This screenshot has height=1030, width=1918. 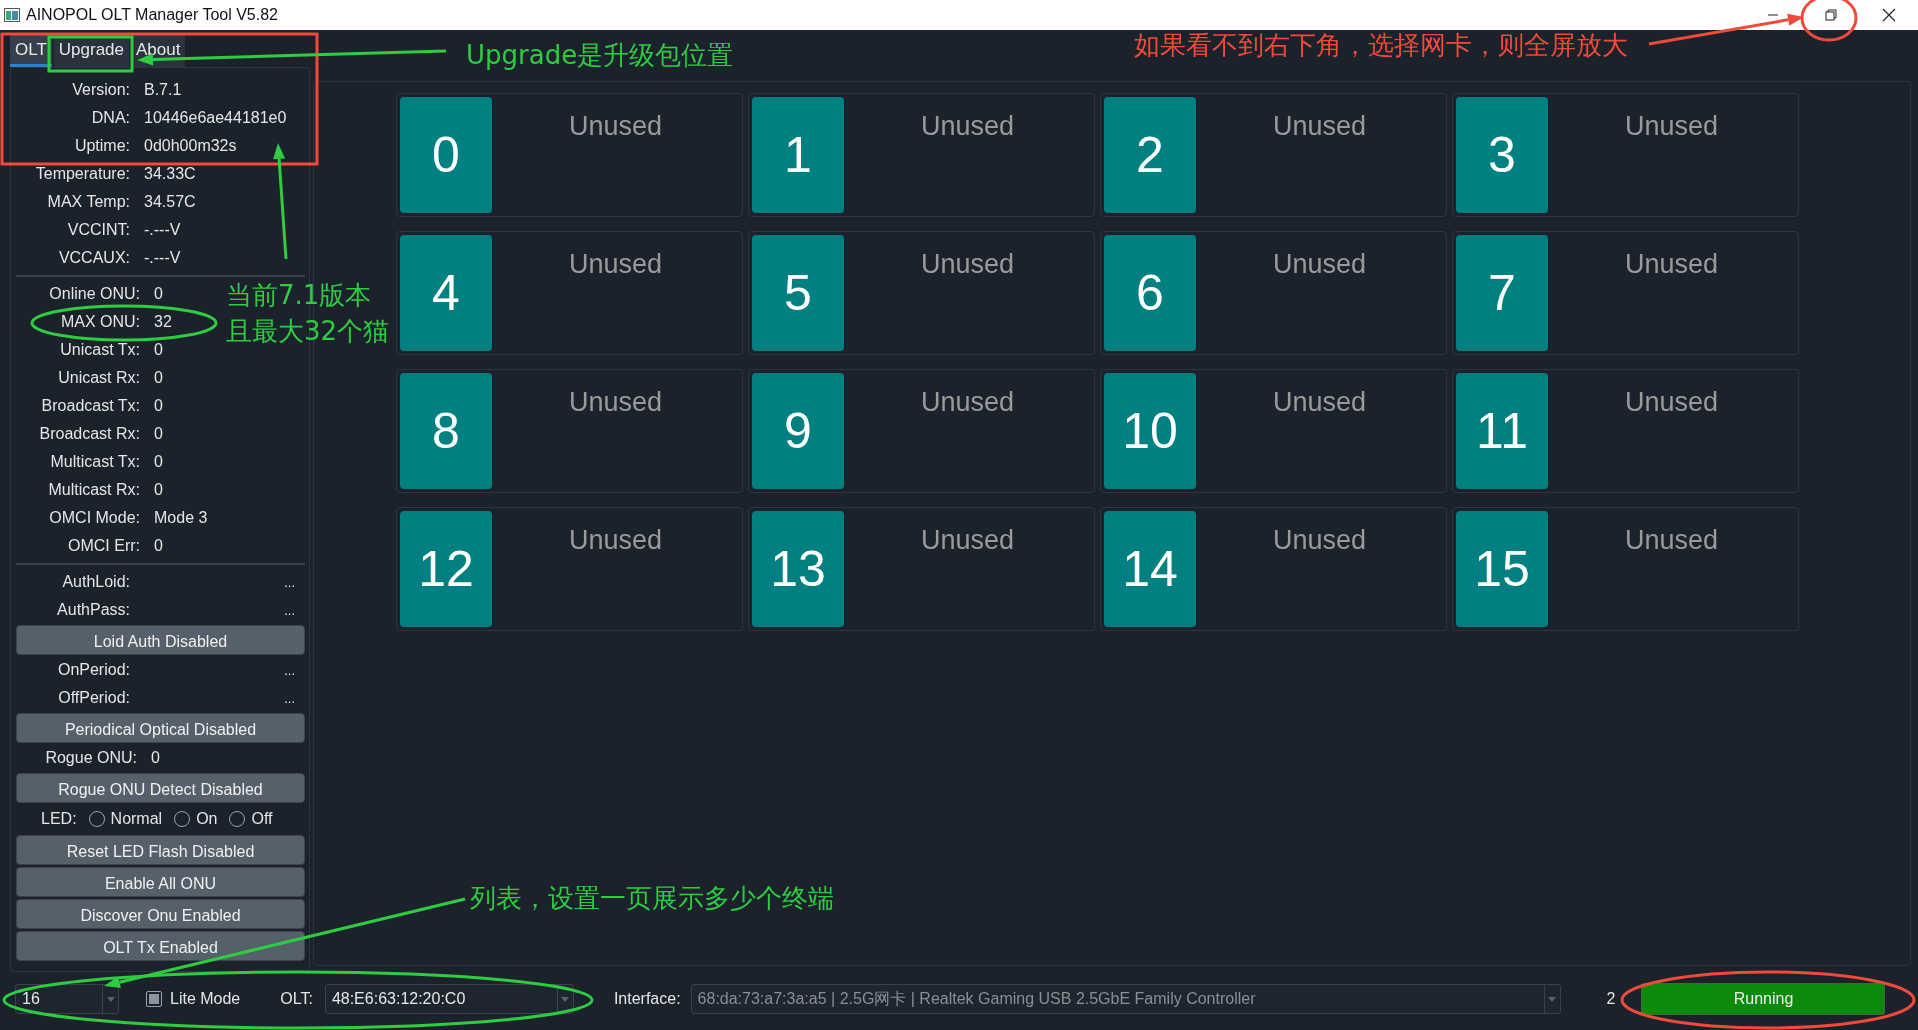 What do you see at coordinates (160, 788) in the screenshot?
I see `toggle-button: Rogue ONU Detect Disabled` at bounding box center [160, 788].